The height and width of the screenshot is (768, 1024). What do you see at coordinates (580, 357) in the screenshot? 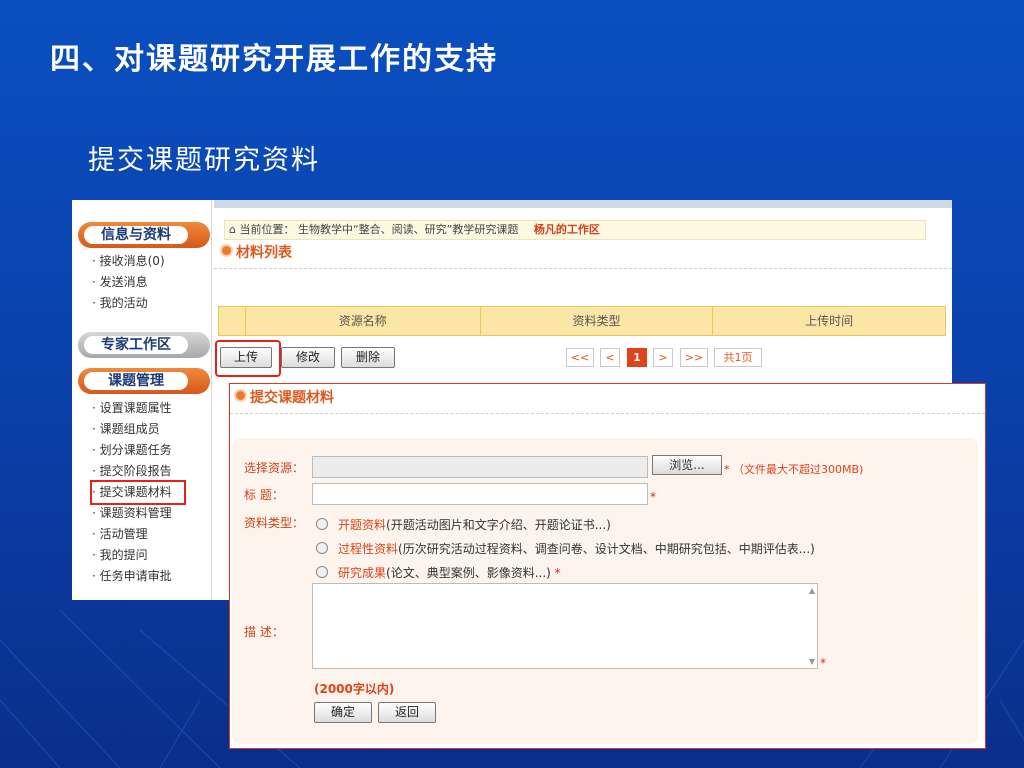
I see `pager-first: <<` at bounding box center [580, 357].